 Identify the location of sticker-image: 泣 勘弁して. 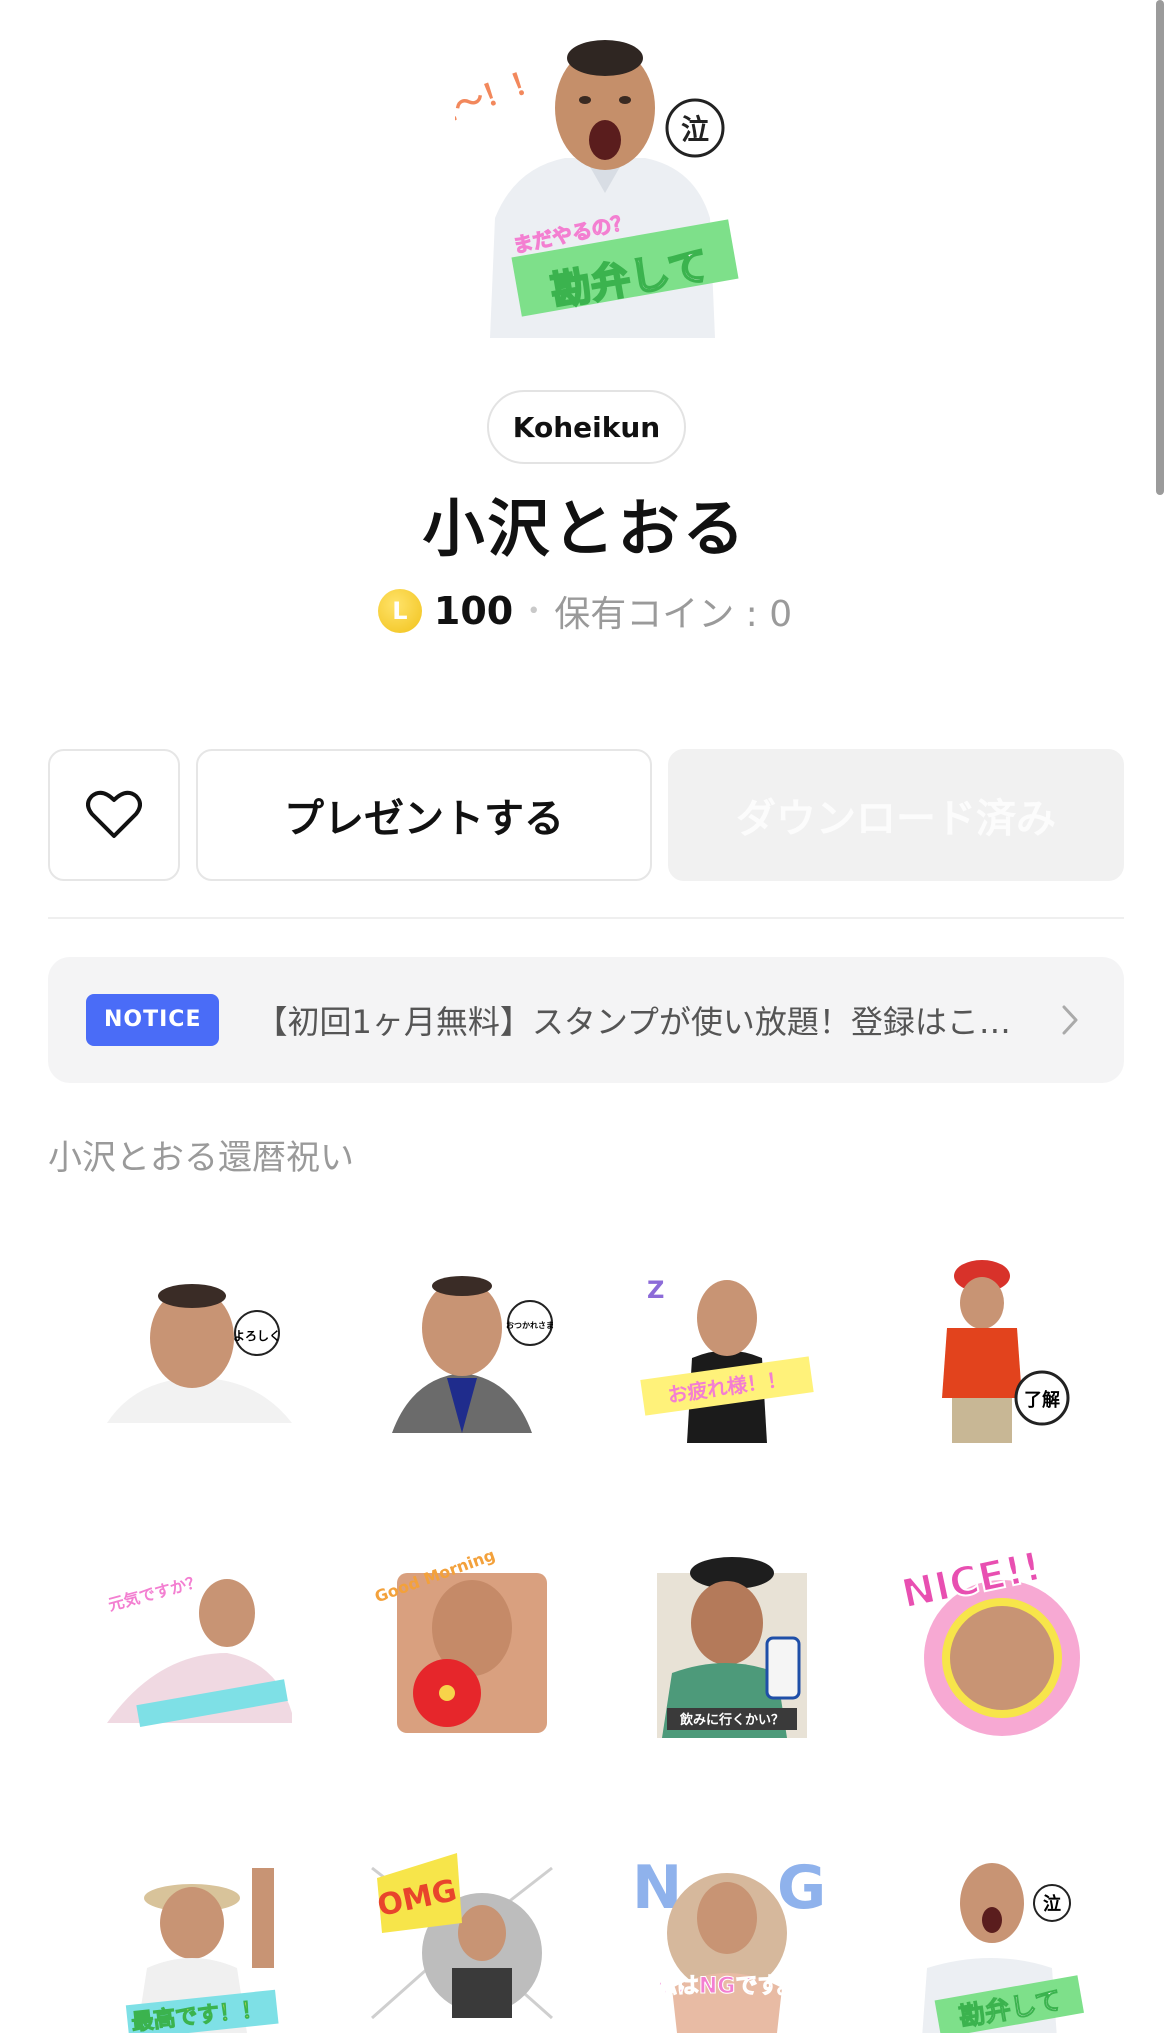
(1002, 1947).